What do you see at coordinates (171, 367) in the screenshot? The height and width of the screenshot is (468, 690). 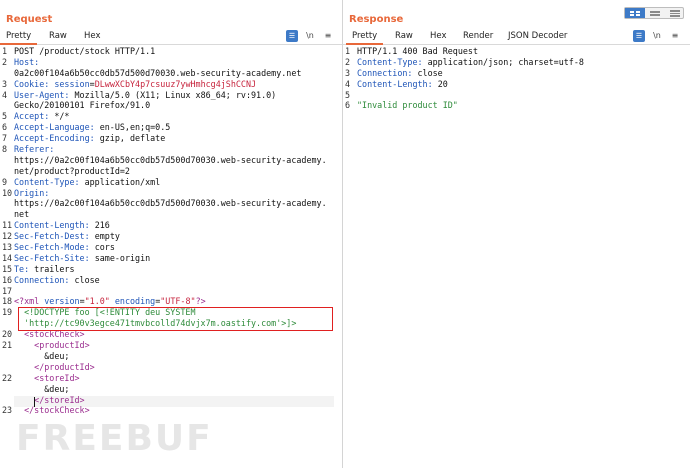 I see `code-line: </productId>` at bounding box center [171, 367].